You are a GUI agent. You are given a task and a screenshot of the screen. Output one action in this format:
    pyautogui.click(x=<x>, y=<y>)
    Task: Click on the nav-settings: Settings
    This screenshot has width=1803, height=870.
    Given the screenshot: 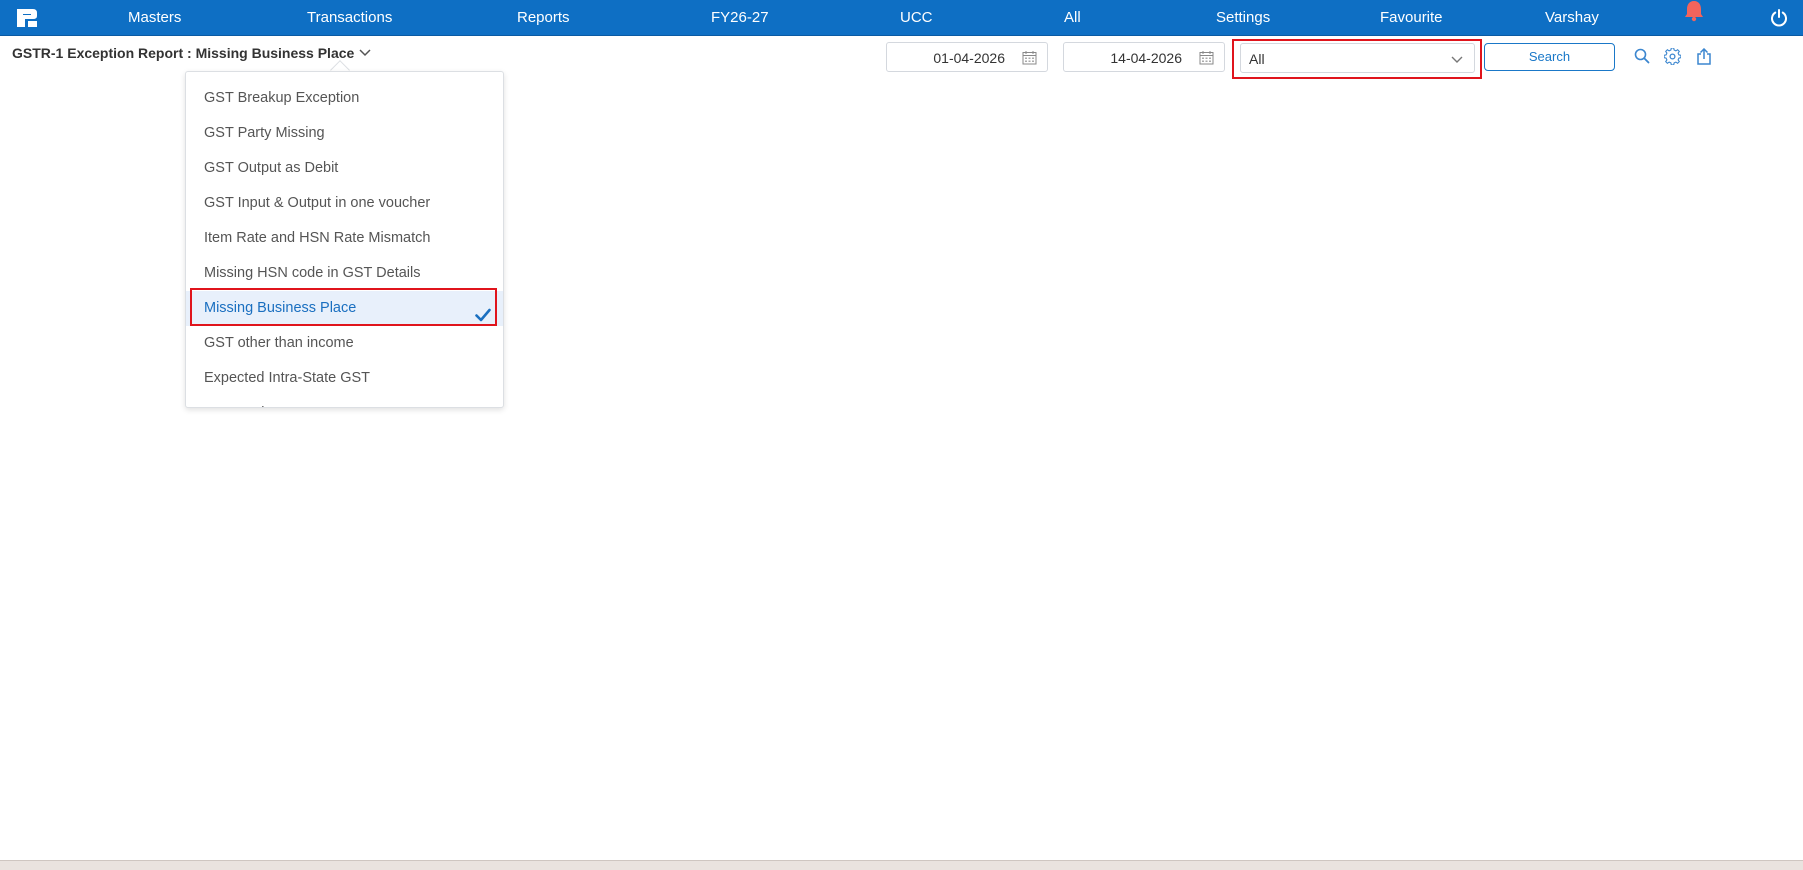 What is the action you would take?
    pyautogui.click(x=1243, y=18)
    